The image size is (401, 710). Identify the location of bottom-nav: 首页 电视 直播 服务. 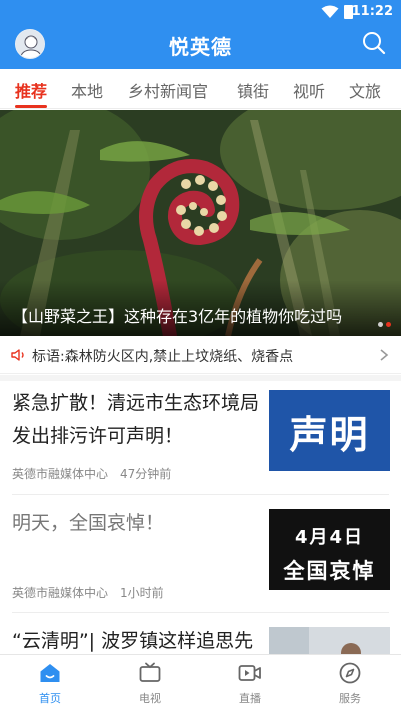
(200, 682).